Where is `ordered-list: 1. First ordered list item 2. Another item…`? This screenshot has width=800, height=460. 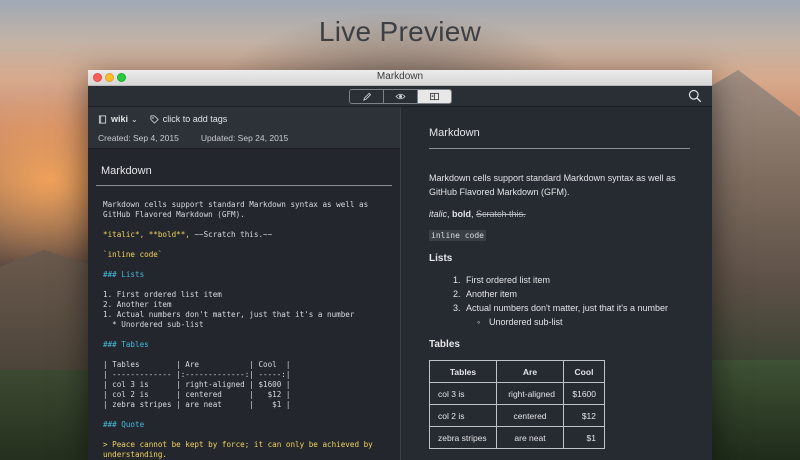 ordered-list: 1. First ordered list item 2. Another item… is located at coordinates (582, 301).